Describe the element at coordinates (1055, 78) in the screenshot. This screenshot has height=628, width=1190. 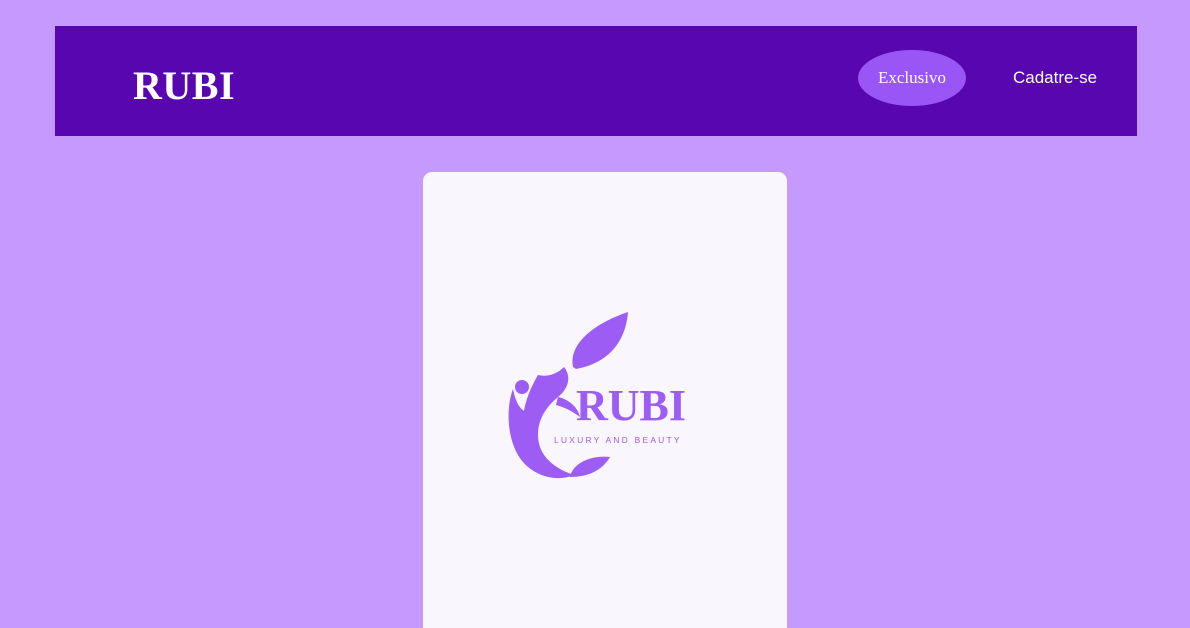
I see `nav-signup-link: Cadatre-se` at that location.